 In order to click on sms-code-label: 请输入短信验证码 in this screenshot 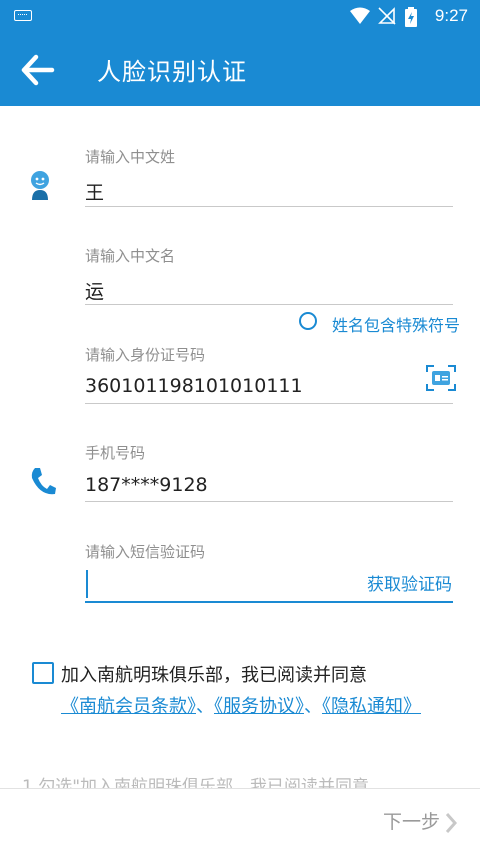, I will do `click(145, 552)`.